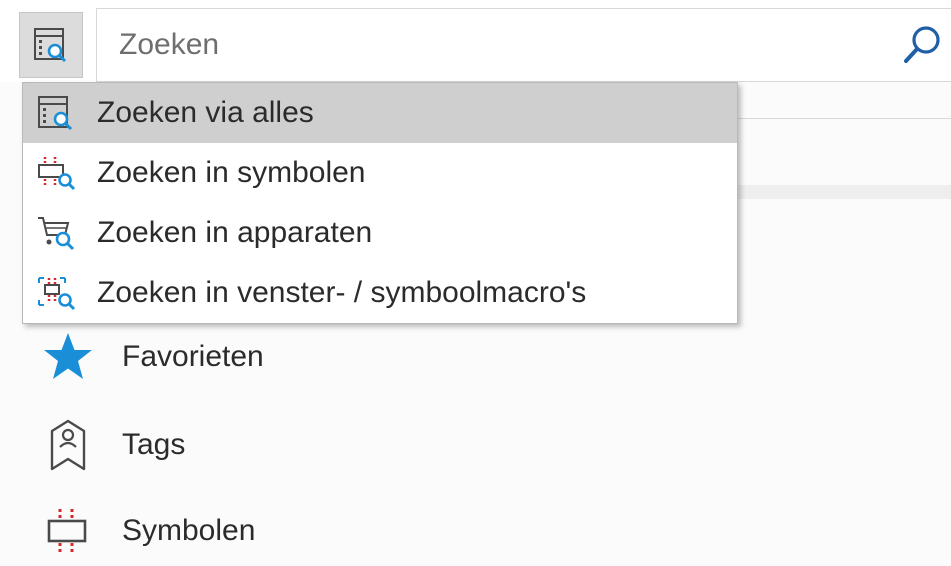 The height and width of the screenshot is (566, 951). I want to click on search-macros-icon, so click(57, 294).